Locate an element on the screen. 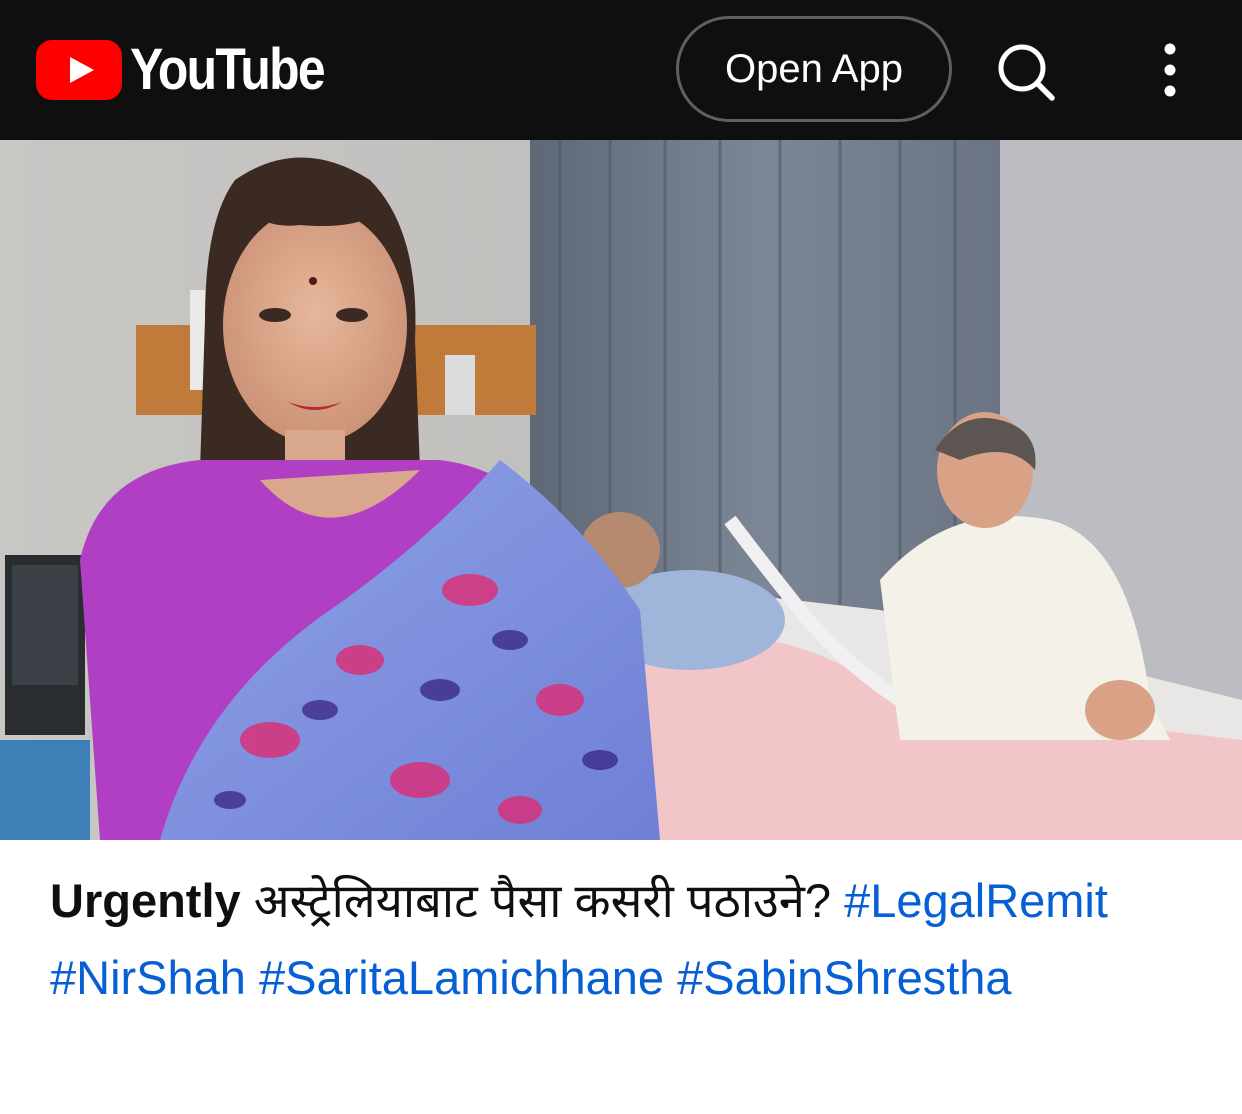  more-options-button is located at coordinates (1170, 70).